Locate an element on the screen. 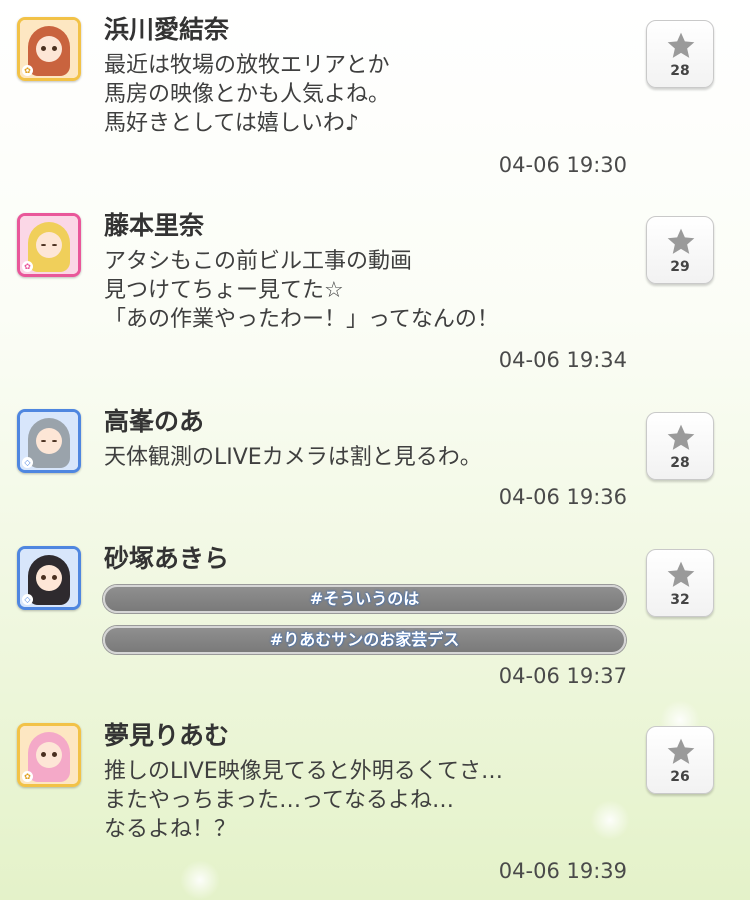  like-button: 32 is located at coordinates (680, 583).